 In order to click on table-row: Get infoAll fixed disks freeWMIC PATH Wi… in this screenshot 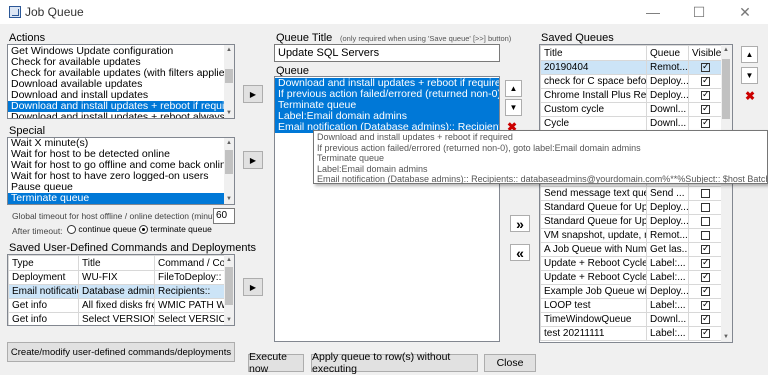, I will do `click(117, 305)`.